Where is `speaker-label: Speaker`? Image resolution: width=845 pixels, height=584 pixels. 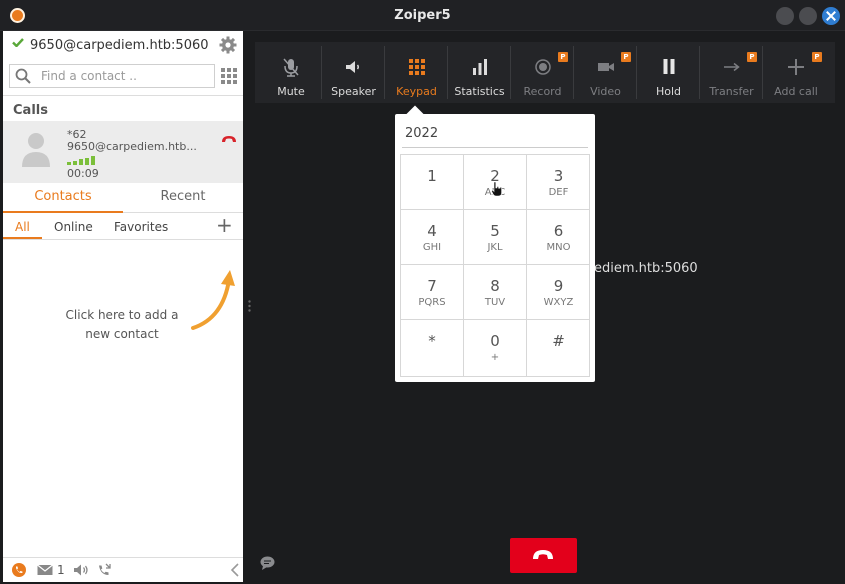
speaker-label: Speaker is located at coordinates (353, 91).